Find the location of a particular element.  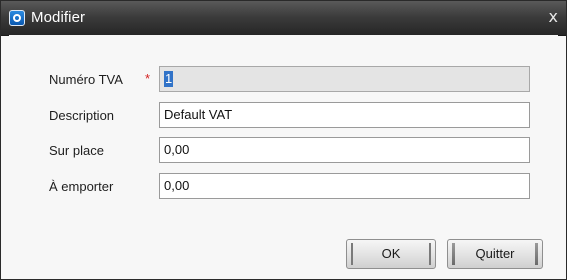

vat-number-field: 1 is located at coordinates (344, 79).